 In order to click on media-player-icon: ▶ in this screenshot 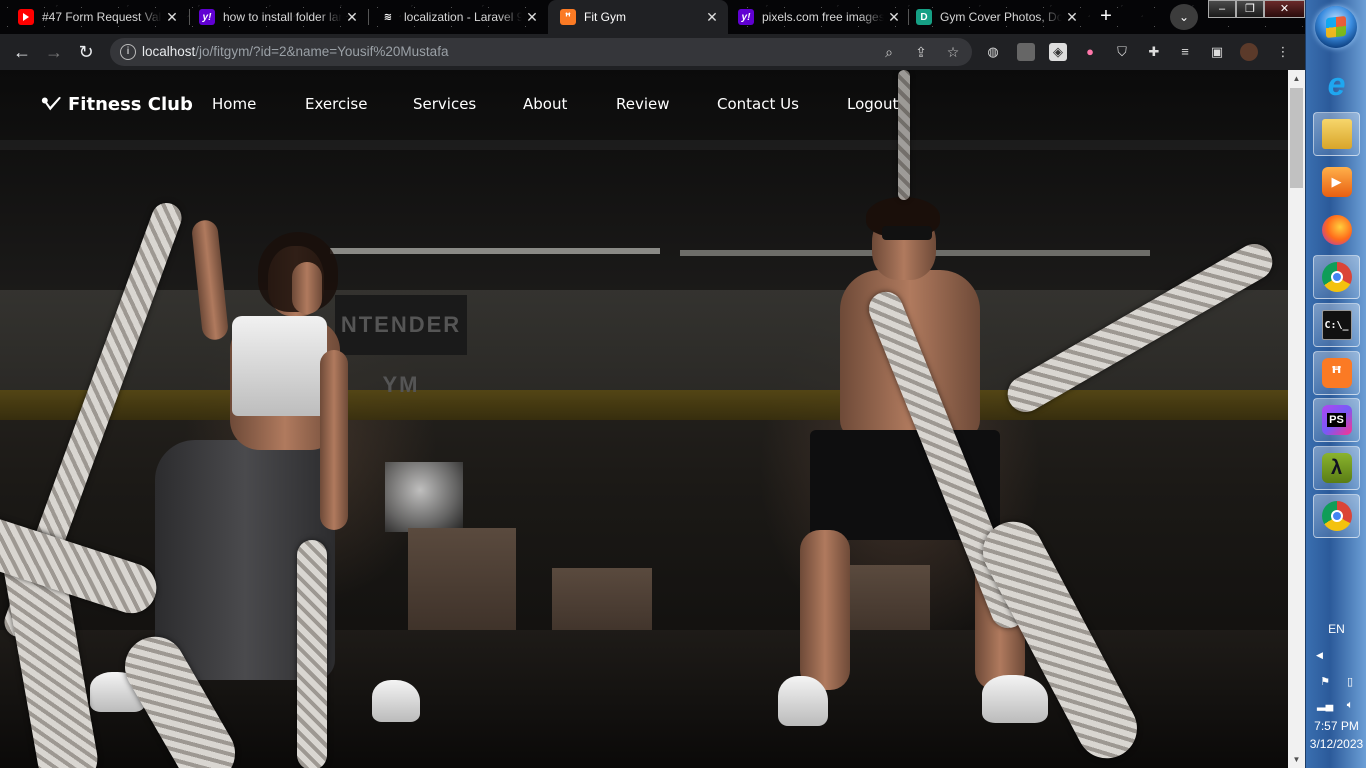, I will do `click(1336, 182)`.